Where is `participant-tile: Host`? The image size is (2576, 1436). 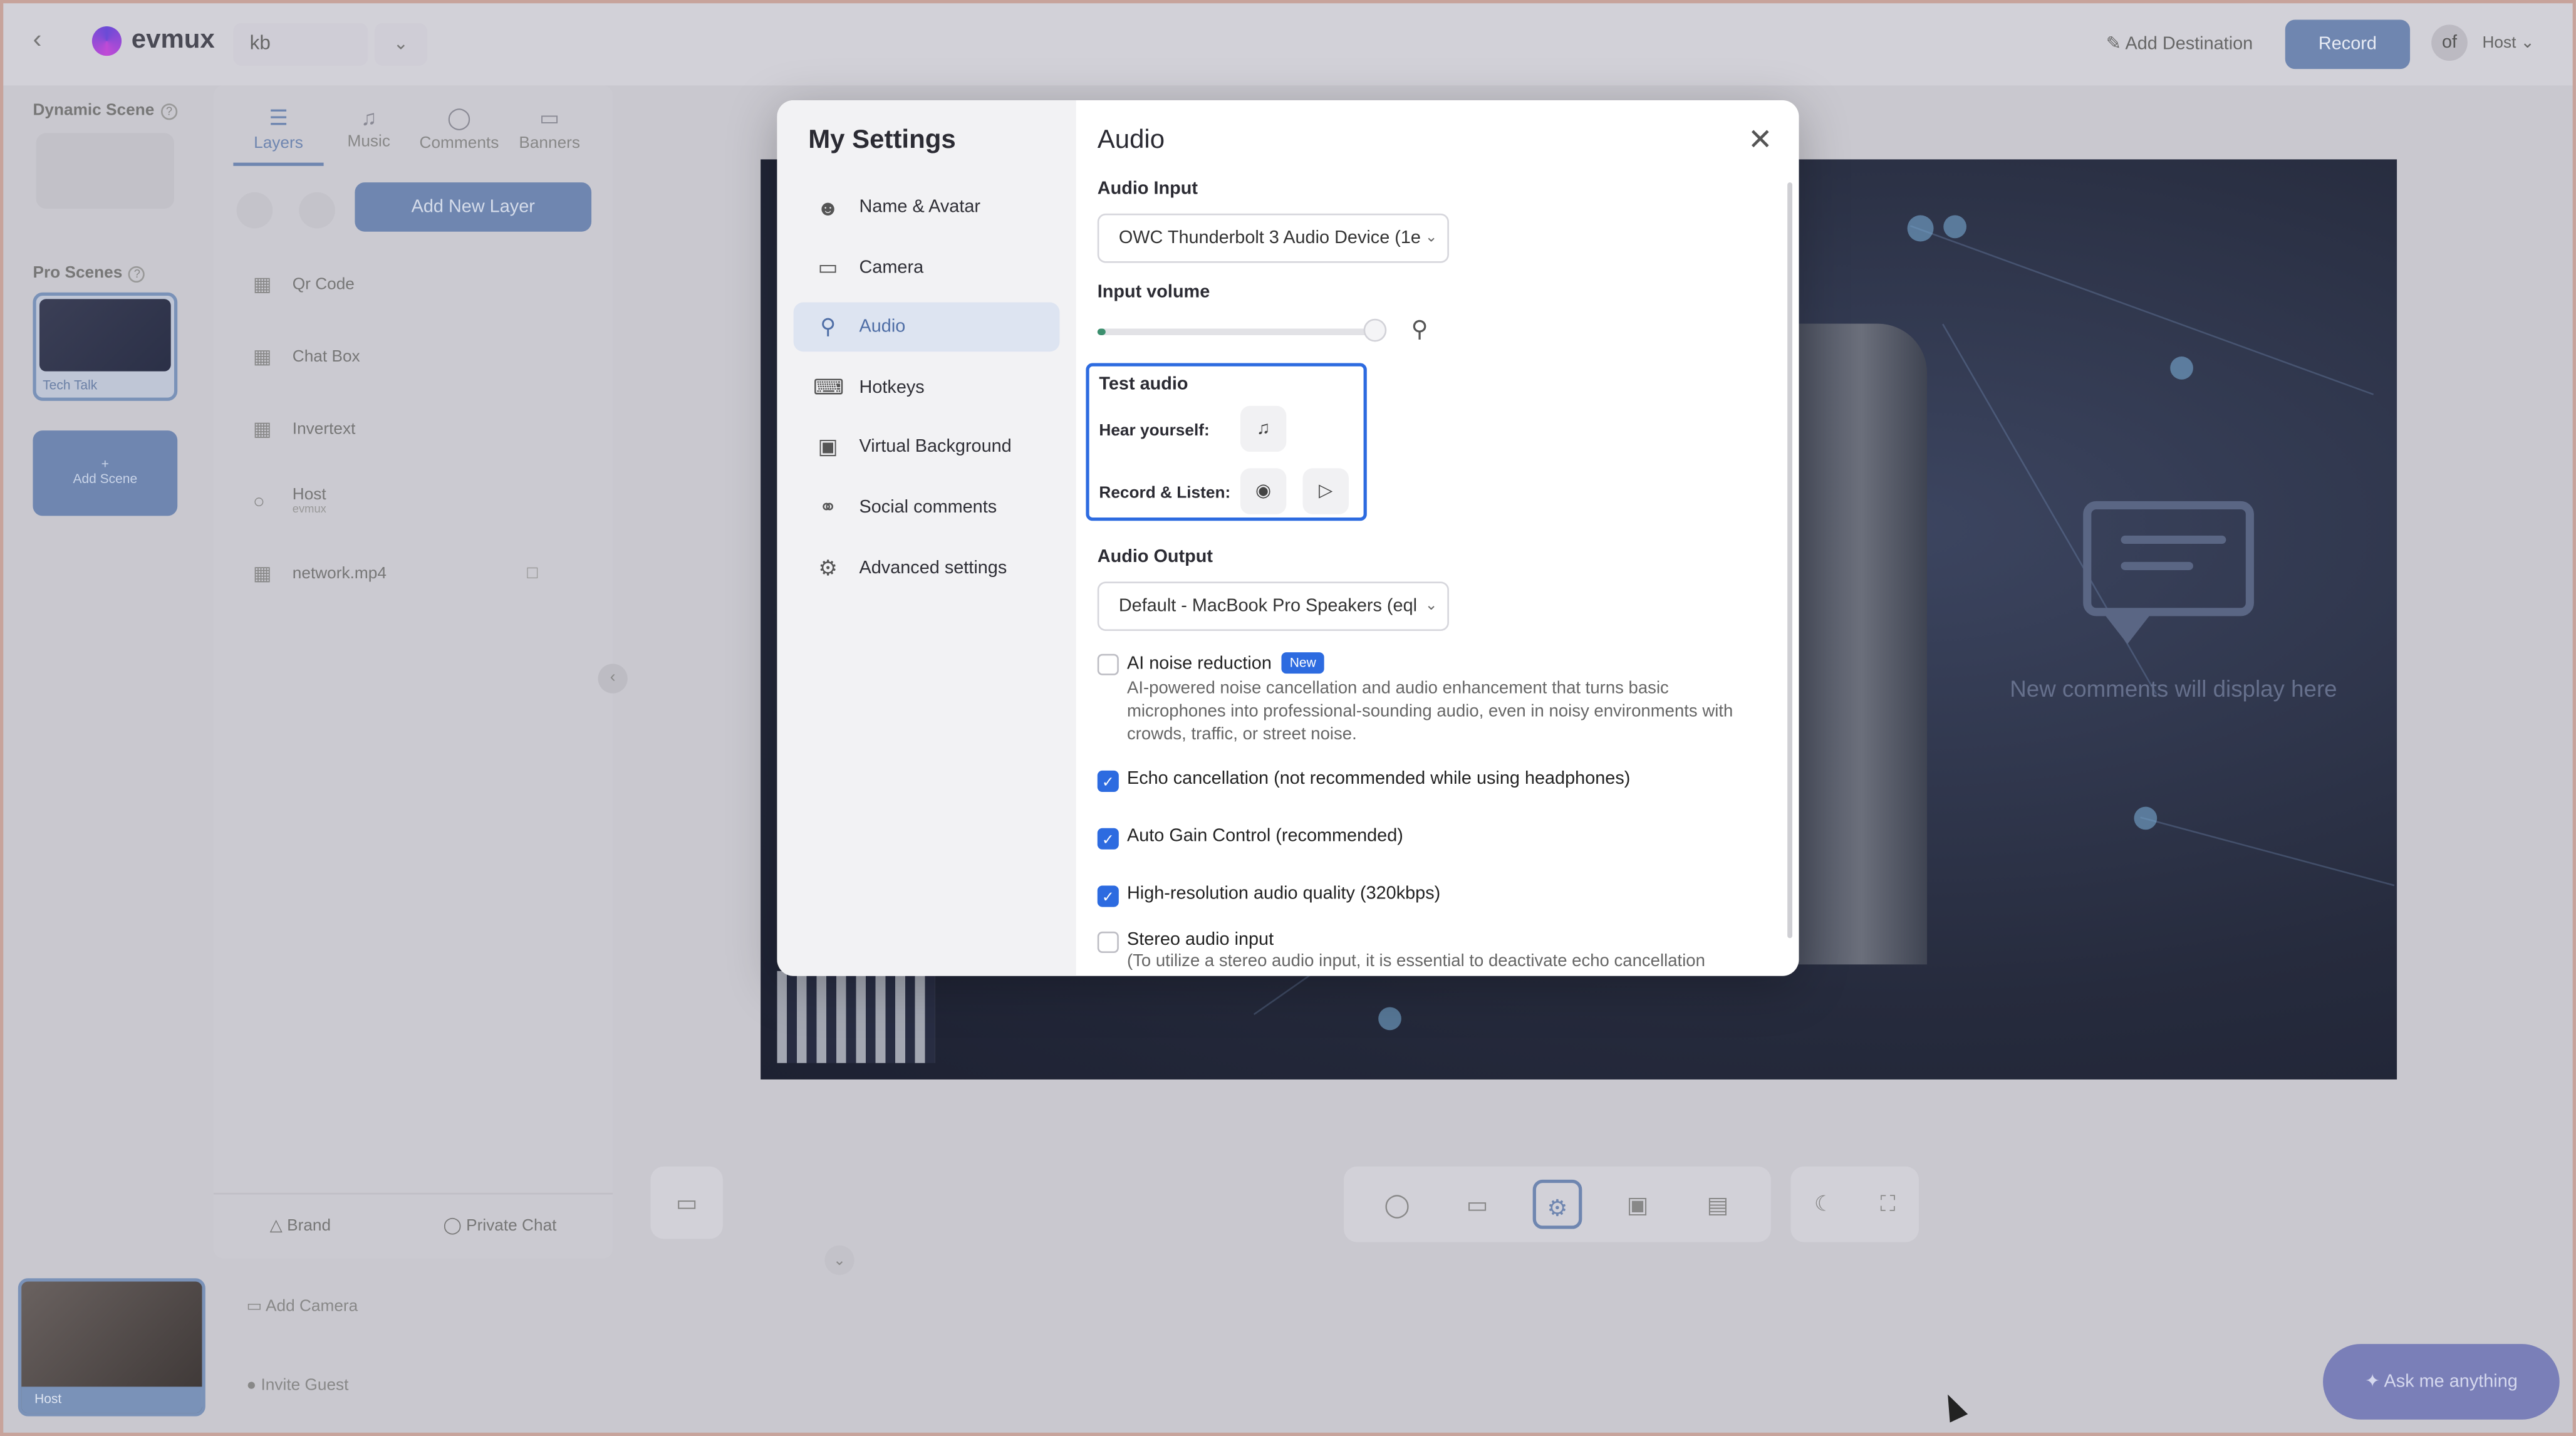 participant-tile: Host is located at coordinates (111, 1347).